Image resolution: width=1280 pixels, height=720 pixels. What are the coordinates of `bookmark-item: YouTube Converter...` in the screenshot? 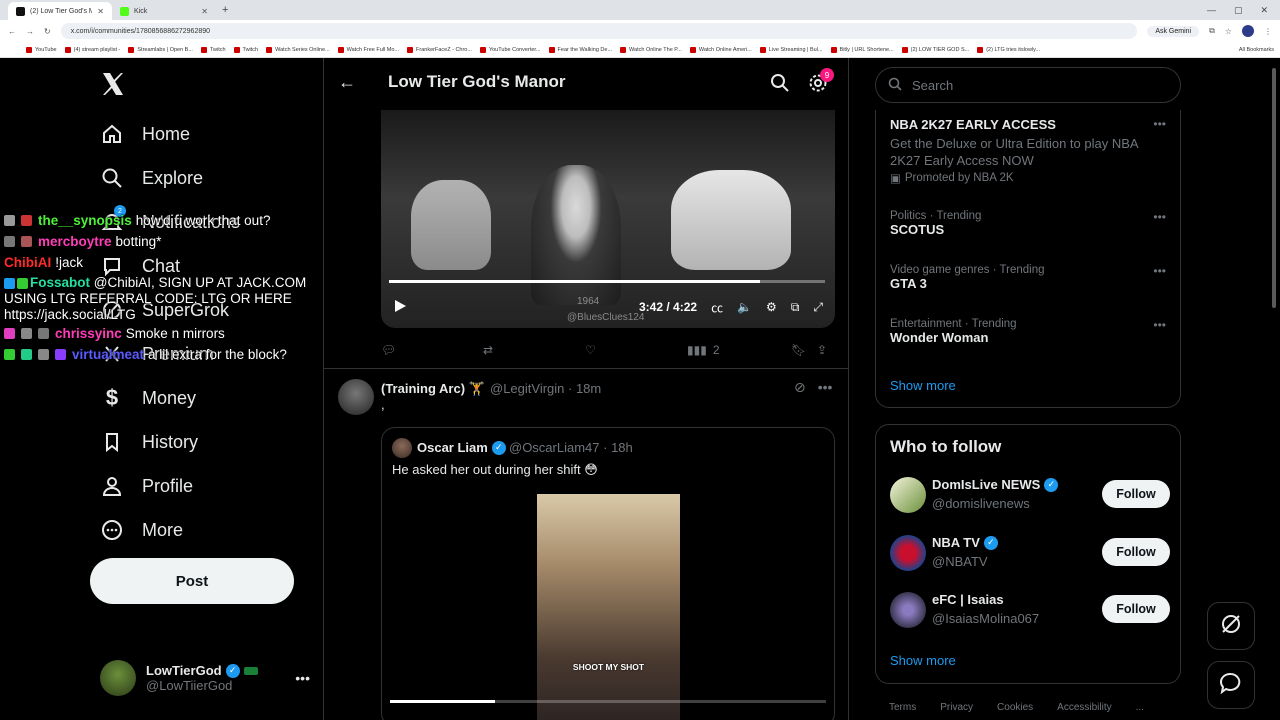 It's located at (510, 49).